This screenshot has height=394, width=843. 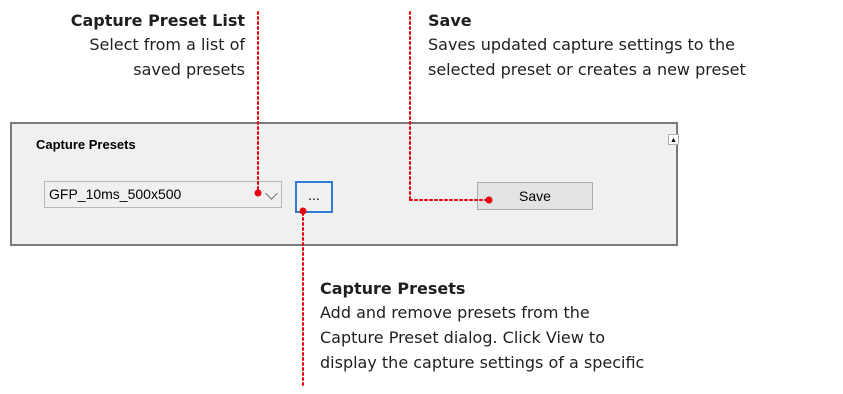 What do you see at coordinates (303, 211) in the screenshot?
I see `leader-dot-capture-presets` at bounding box center [303, 211].